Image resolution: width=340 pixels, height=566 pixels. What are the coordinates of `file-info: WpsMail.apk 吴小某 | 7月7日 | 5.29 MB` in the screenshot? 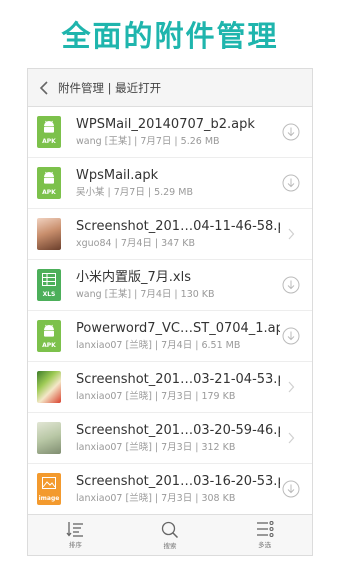 It's located at (178, 183).